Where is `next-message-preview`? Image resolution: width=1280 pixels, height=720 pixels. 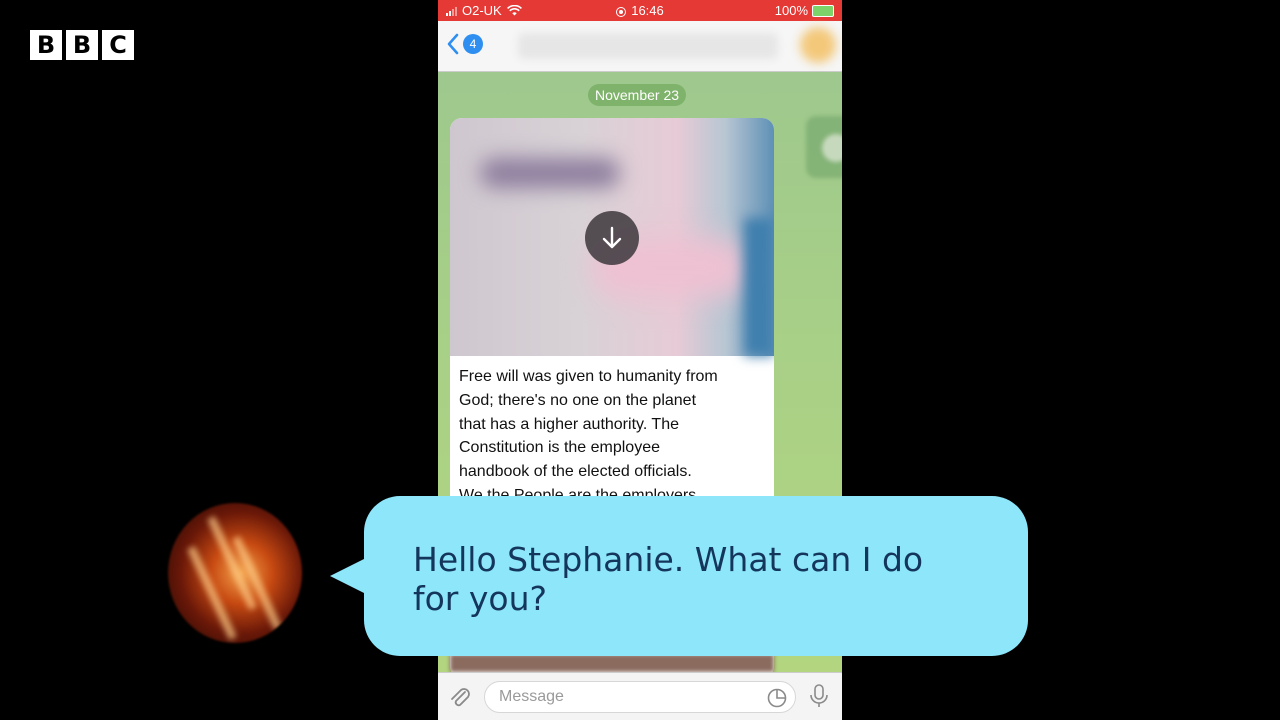
next-message-preview is located at coordinates (612, 663).